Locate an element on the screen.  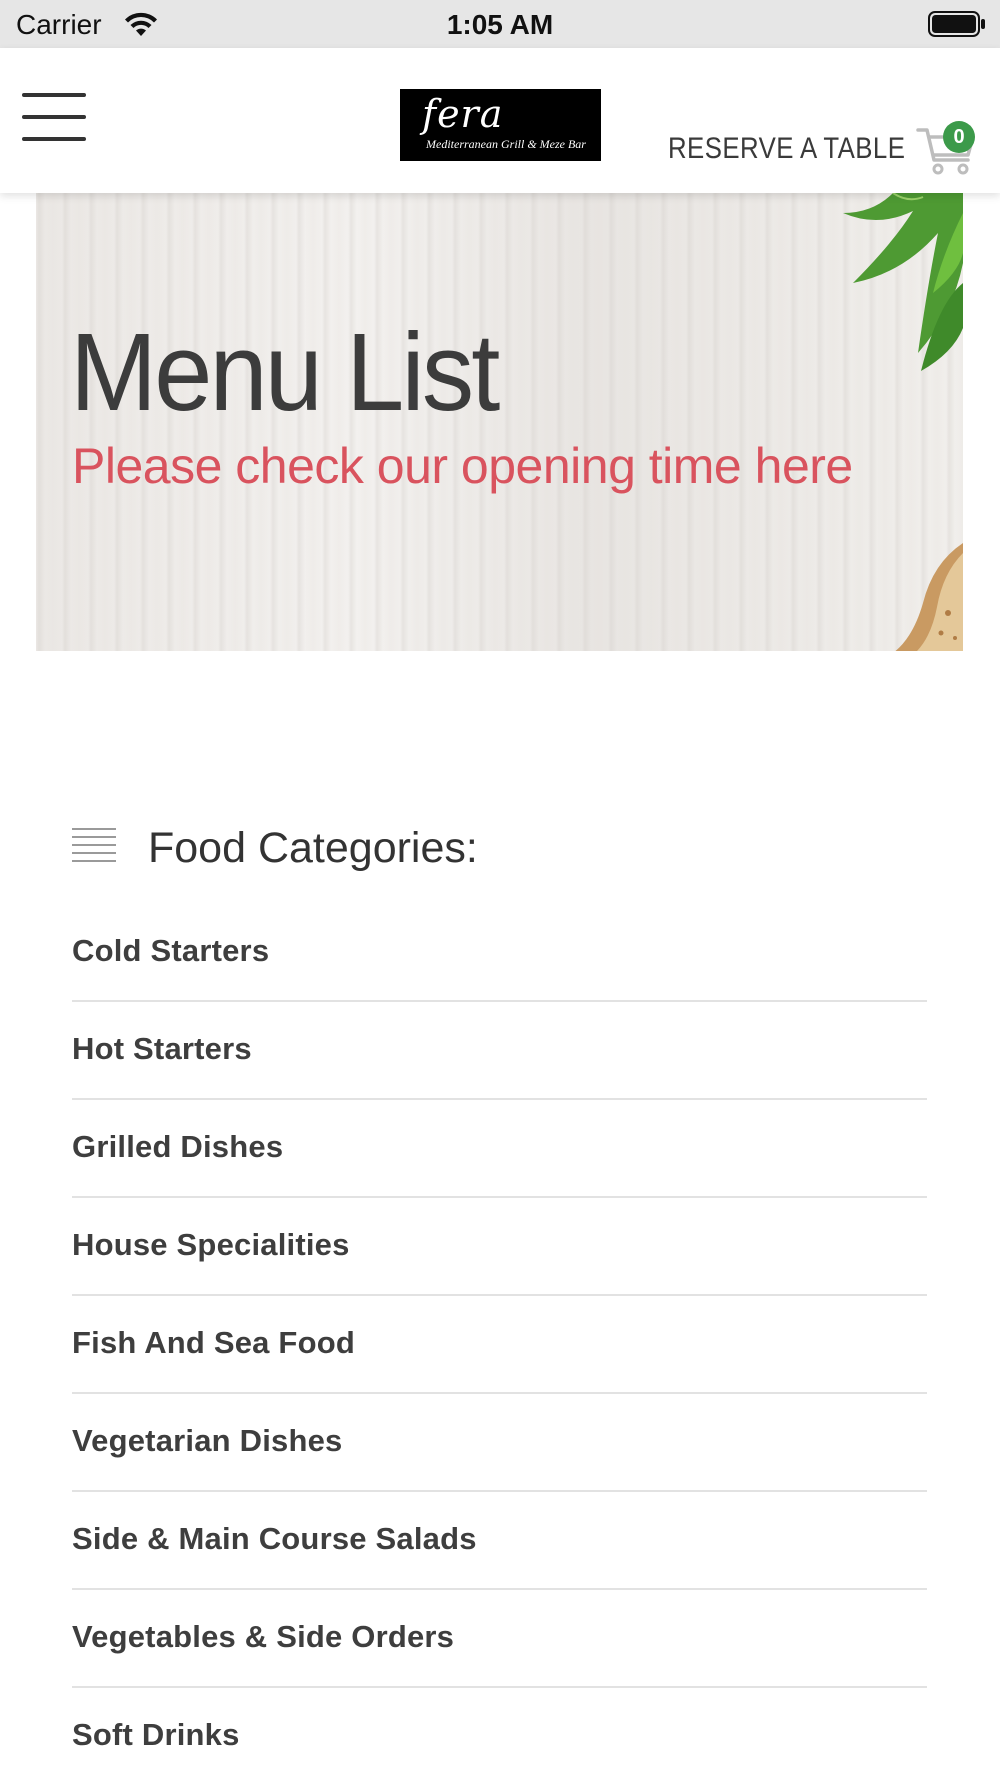
reserve-table-link: RESERVE A TABLE is located at coordinates (786, 149).